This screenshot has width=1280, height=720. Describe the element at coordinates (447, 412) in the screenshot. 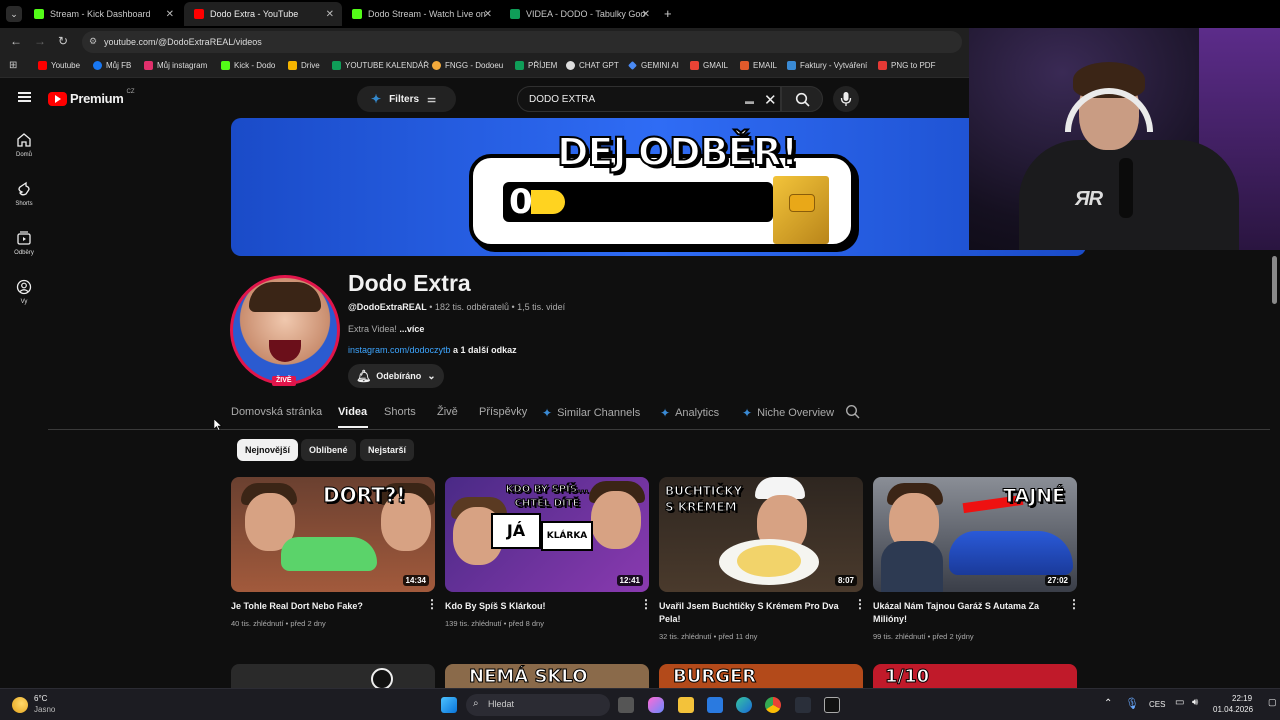

I see `tab-live: Živě` at that location.